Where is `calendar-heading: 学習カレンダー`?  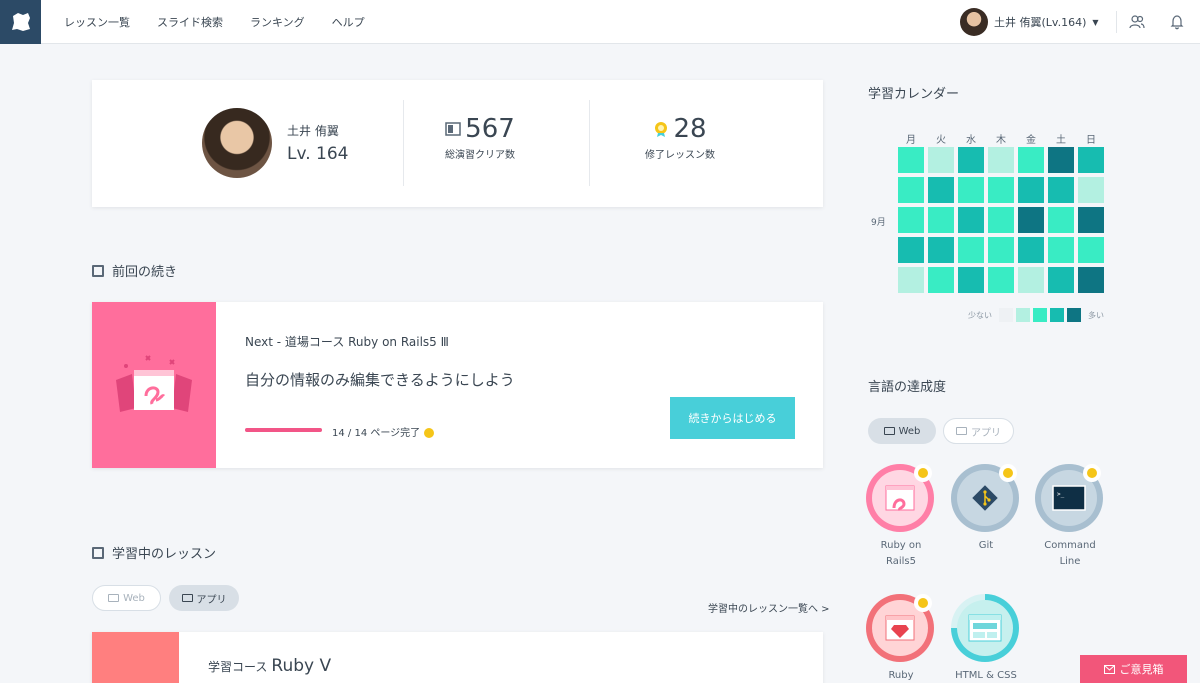
calendar-heading: 学習カレンダー is located at coordinates (914, 94).